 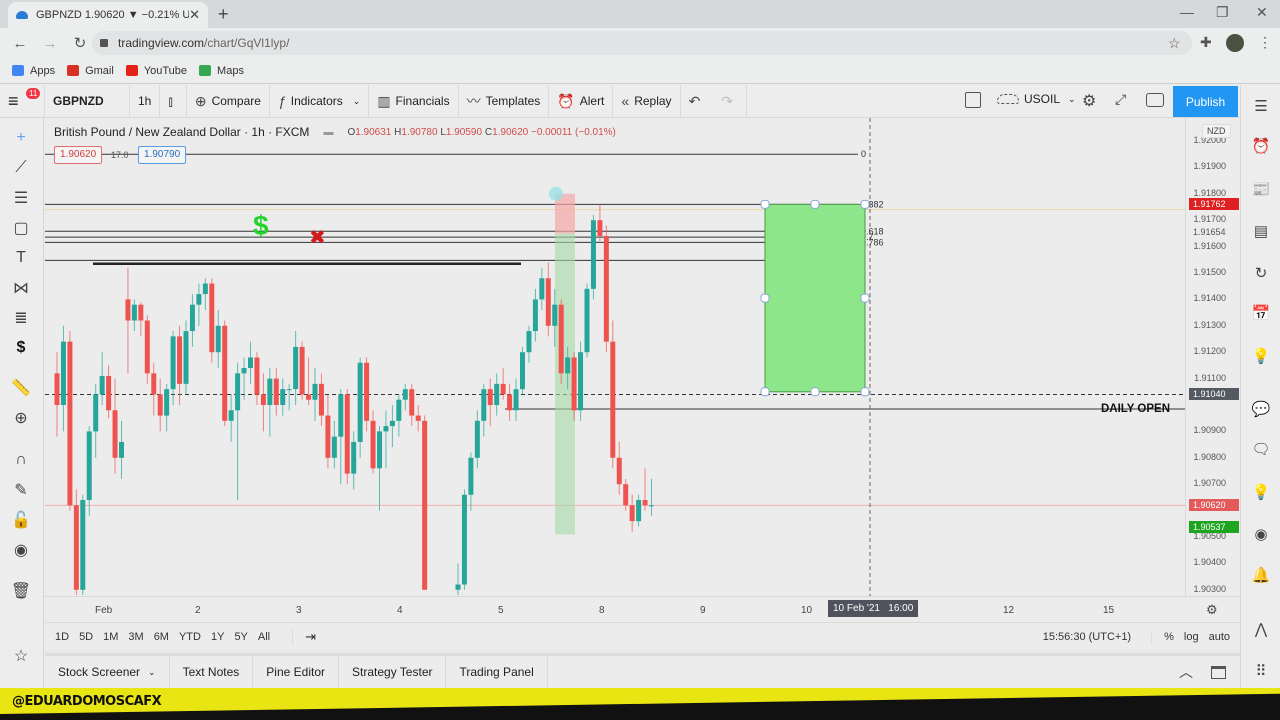 I want to click on forward-icon: →, so click(x=50, y=43).